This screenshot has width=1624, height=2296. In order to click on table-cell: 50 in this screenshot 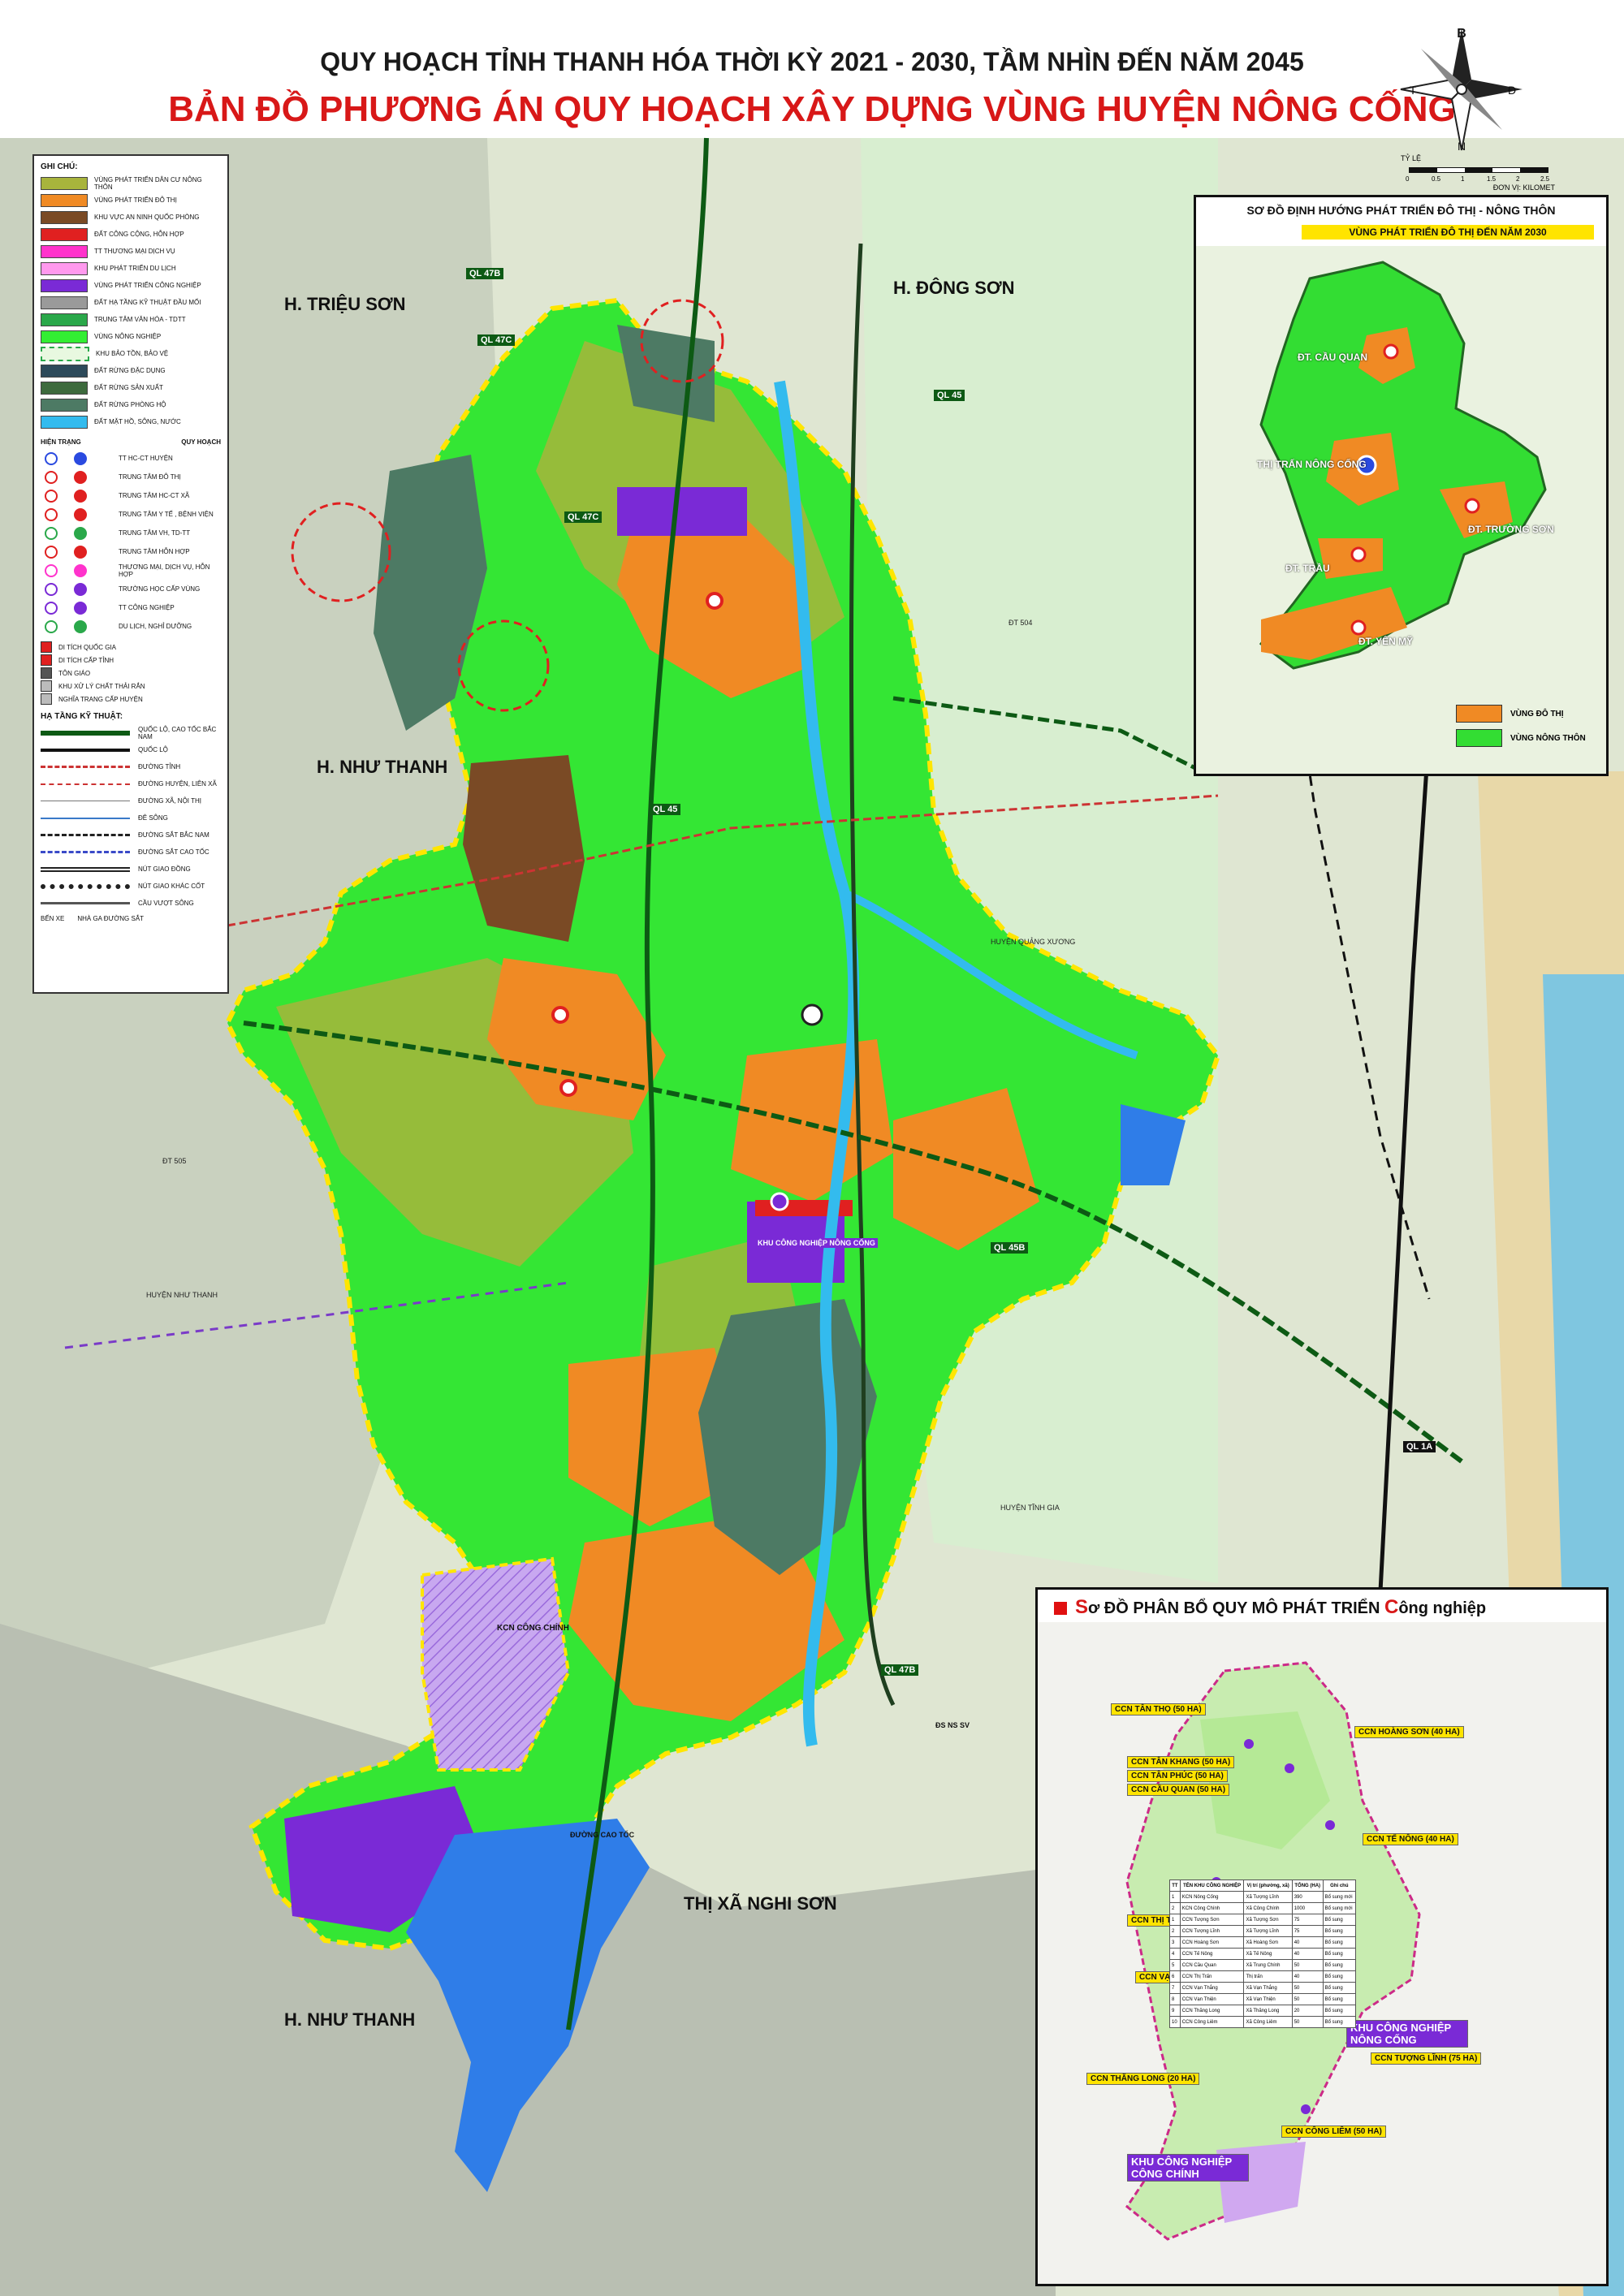, I will do `click(1308, 1988)`.